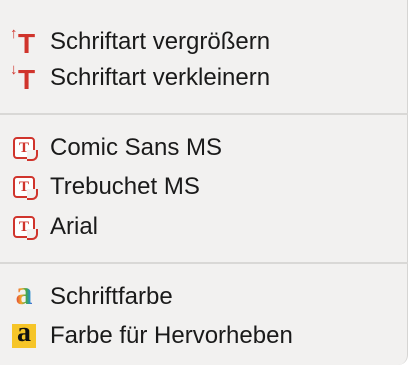  I want to click on menu-item-decrease-font-size: ↓ T Schriftart verkleinern, so click(140, 78).